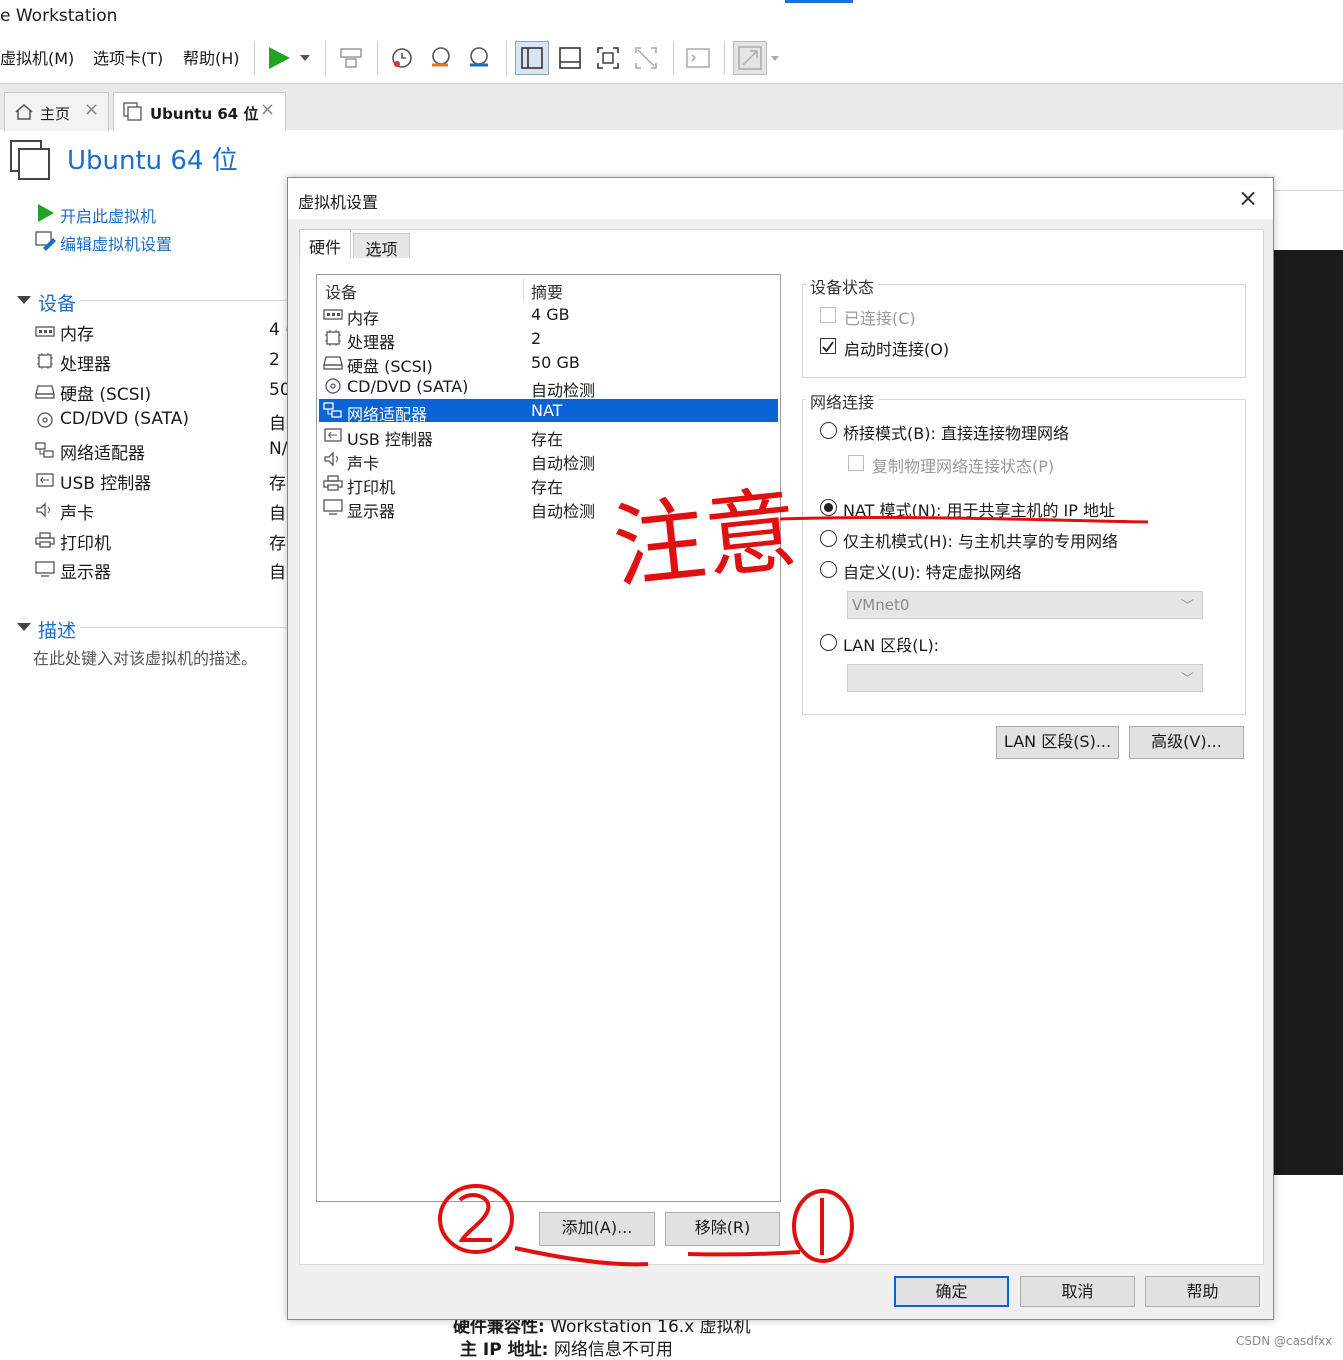 Image resolution: width=1343 pixels, height=1360 pixels. What do you see at coordinates (504, 1350) in the screenshot?
I see `detail-ip-label: 主 IP 地址:` at bounding box center [504, 1350].